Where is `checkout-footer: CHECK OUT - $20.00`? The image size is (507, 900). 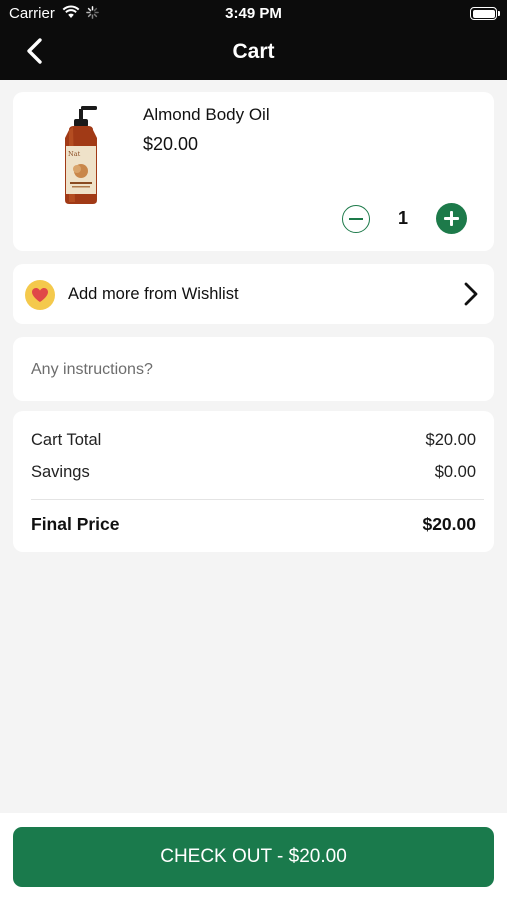 checkout-footer: CHECK OUT - $20.00 is located at coordinates (253, 856).